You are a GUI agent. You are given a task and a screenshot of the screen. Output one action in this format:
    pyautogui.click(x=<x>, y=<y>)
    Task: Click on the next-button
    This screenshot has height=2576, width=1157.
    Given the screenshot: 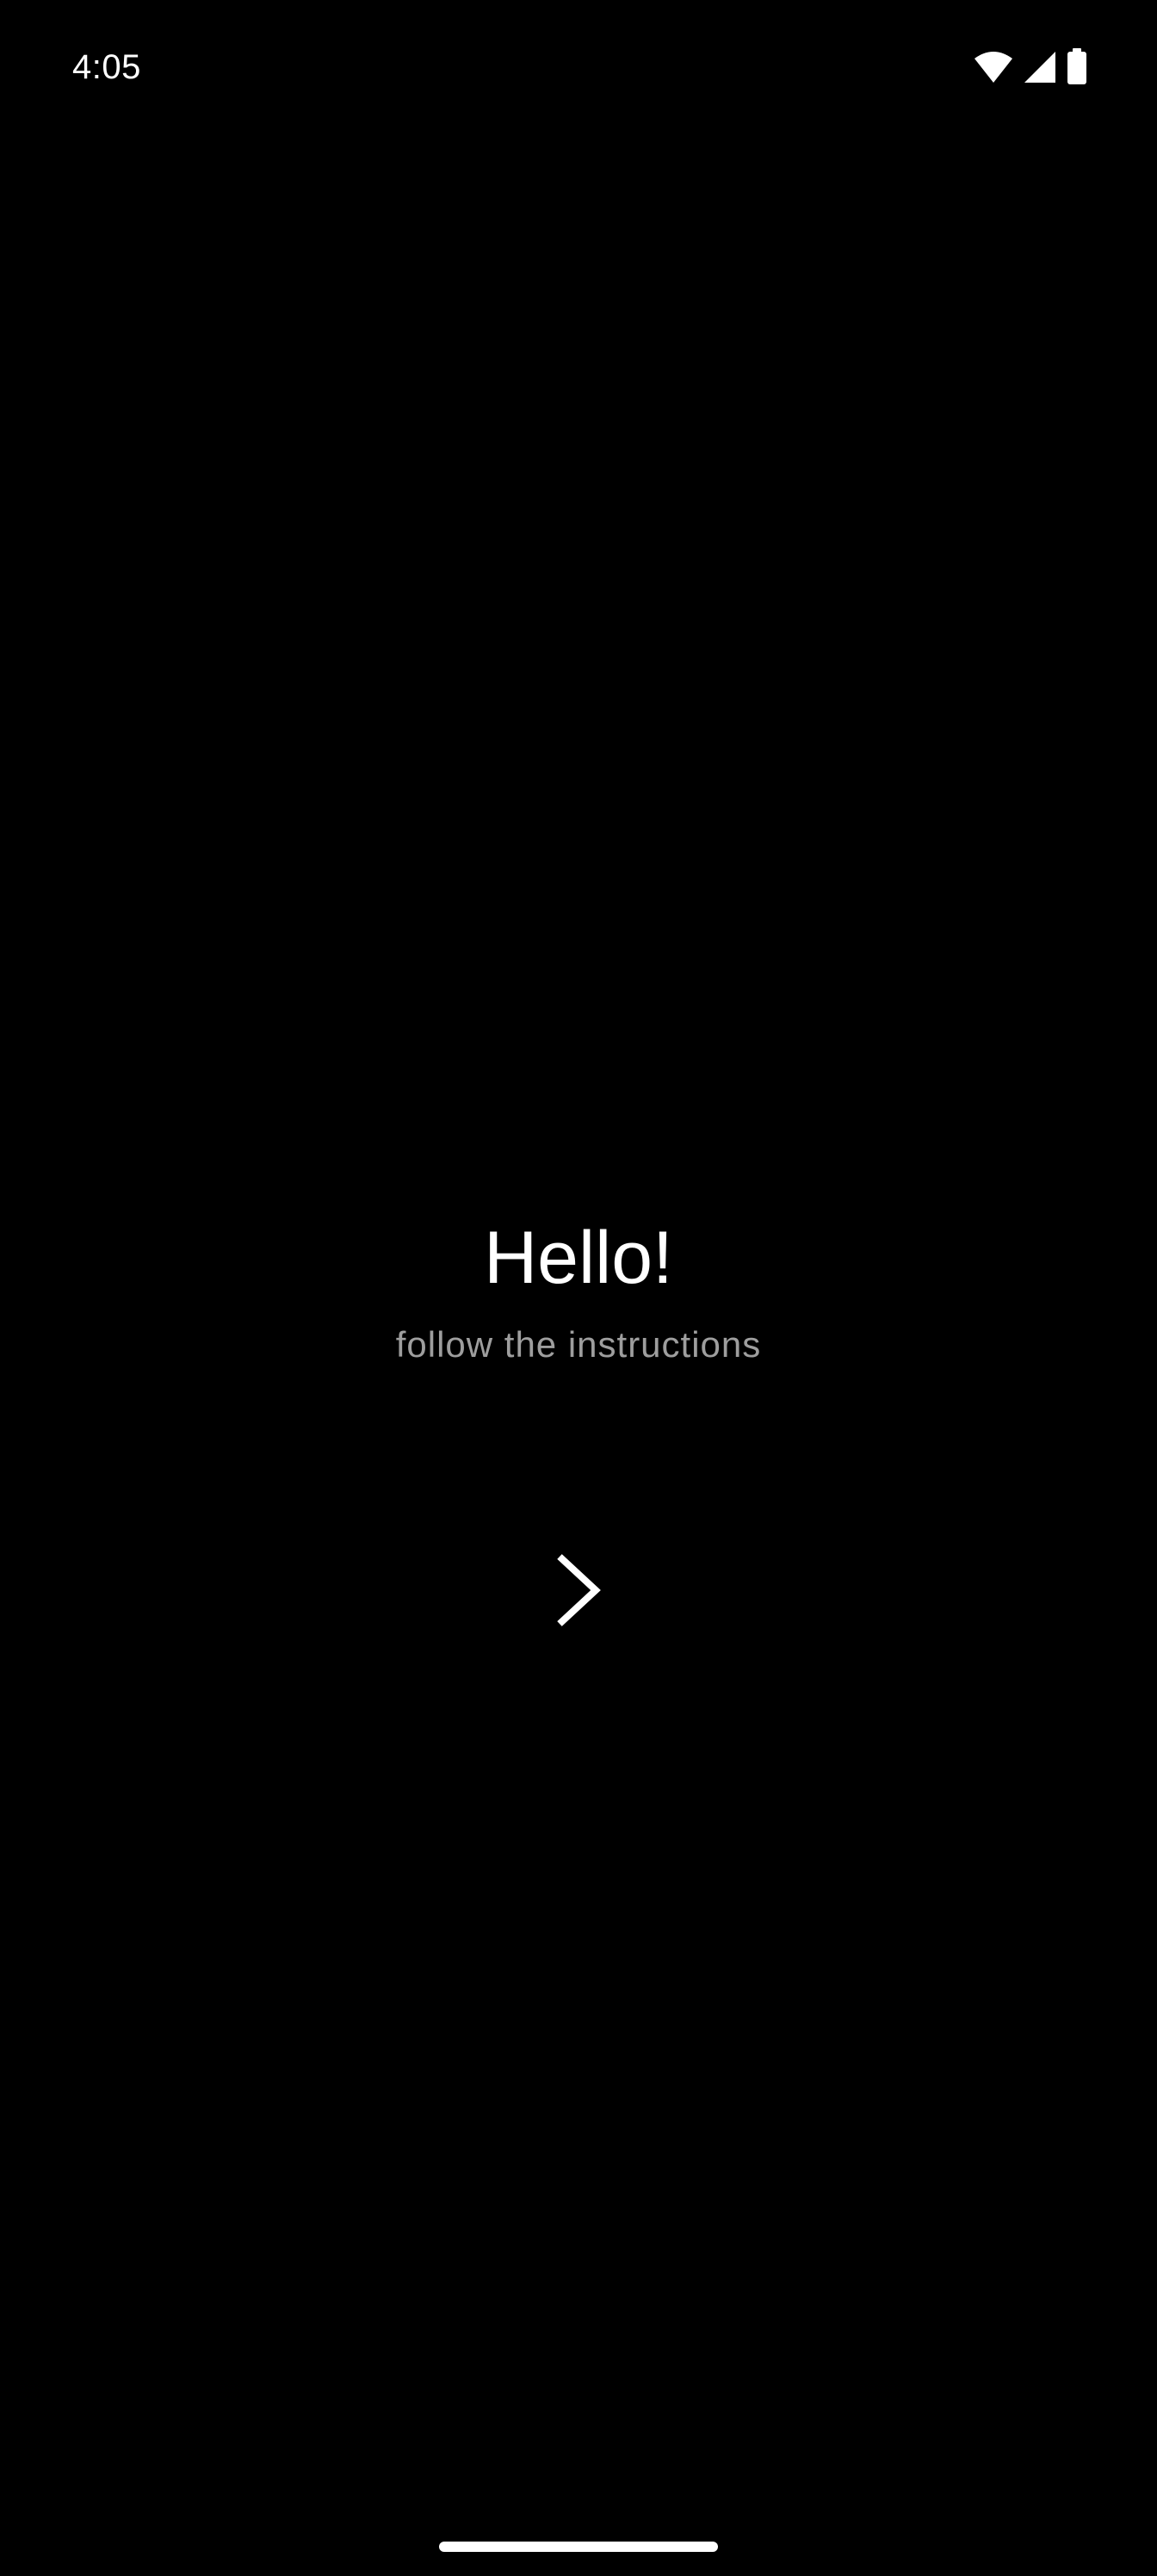 What is the action you would take?
    pyautogui.click(x=579, y=1591)
    